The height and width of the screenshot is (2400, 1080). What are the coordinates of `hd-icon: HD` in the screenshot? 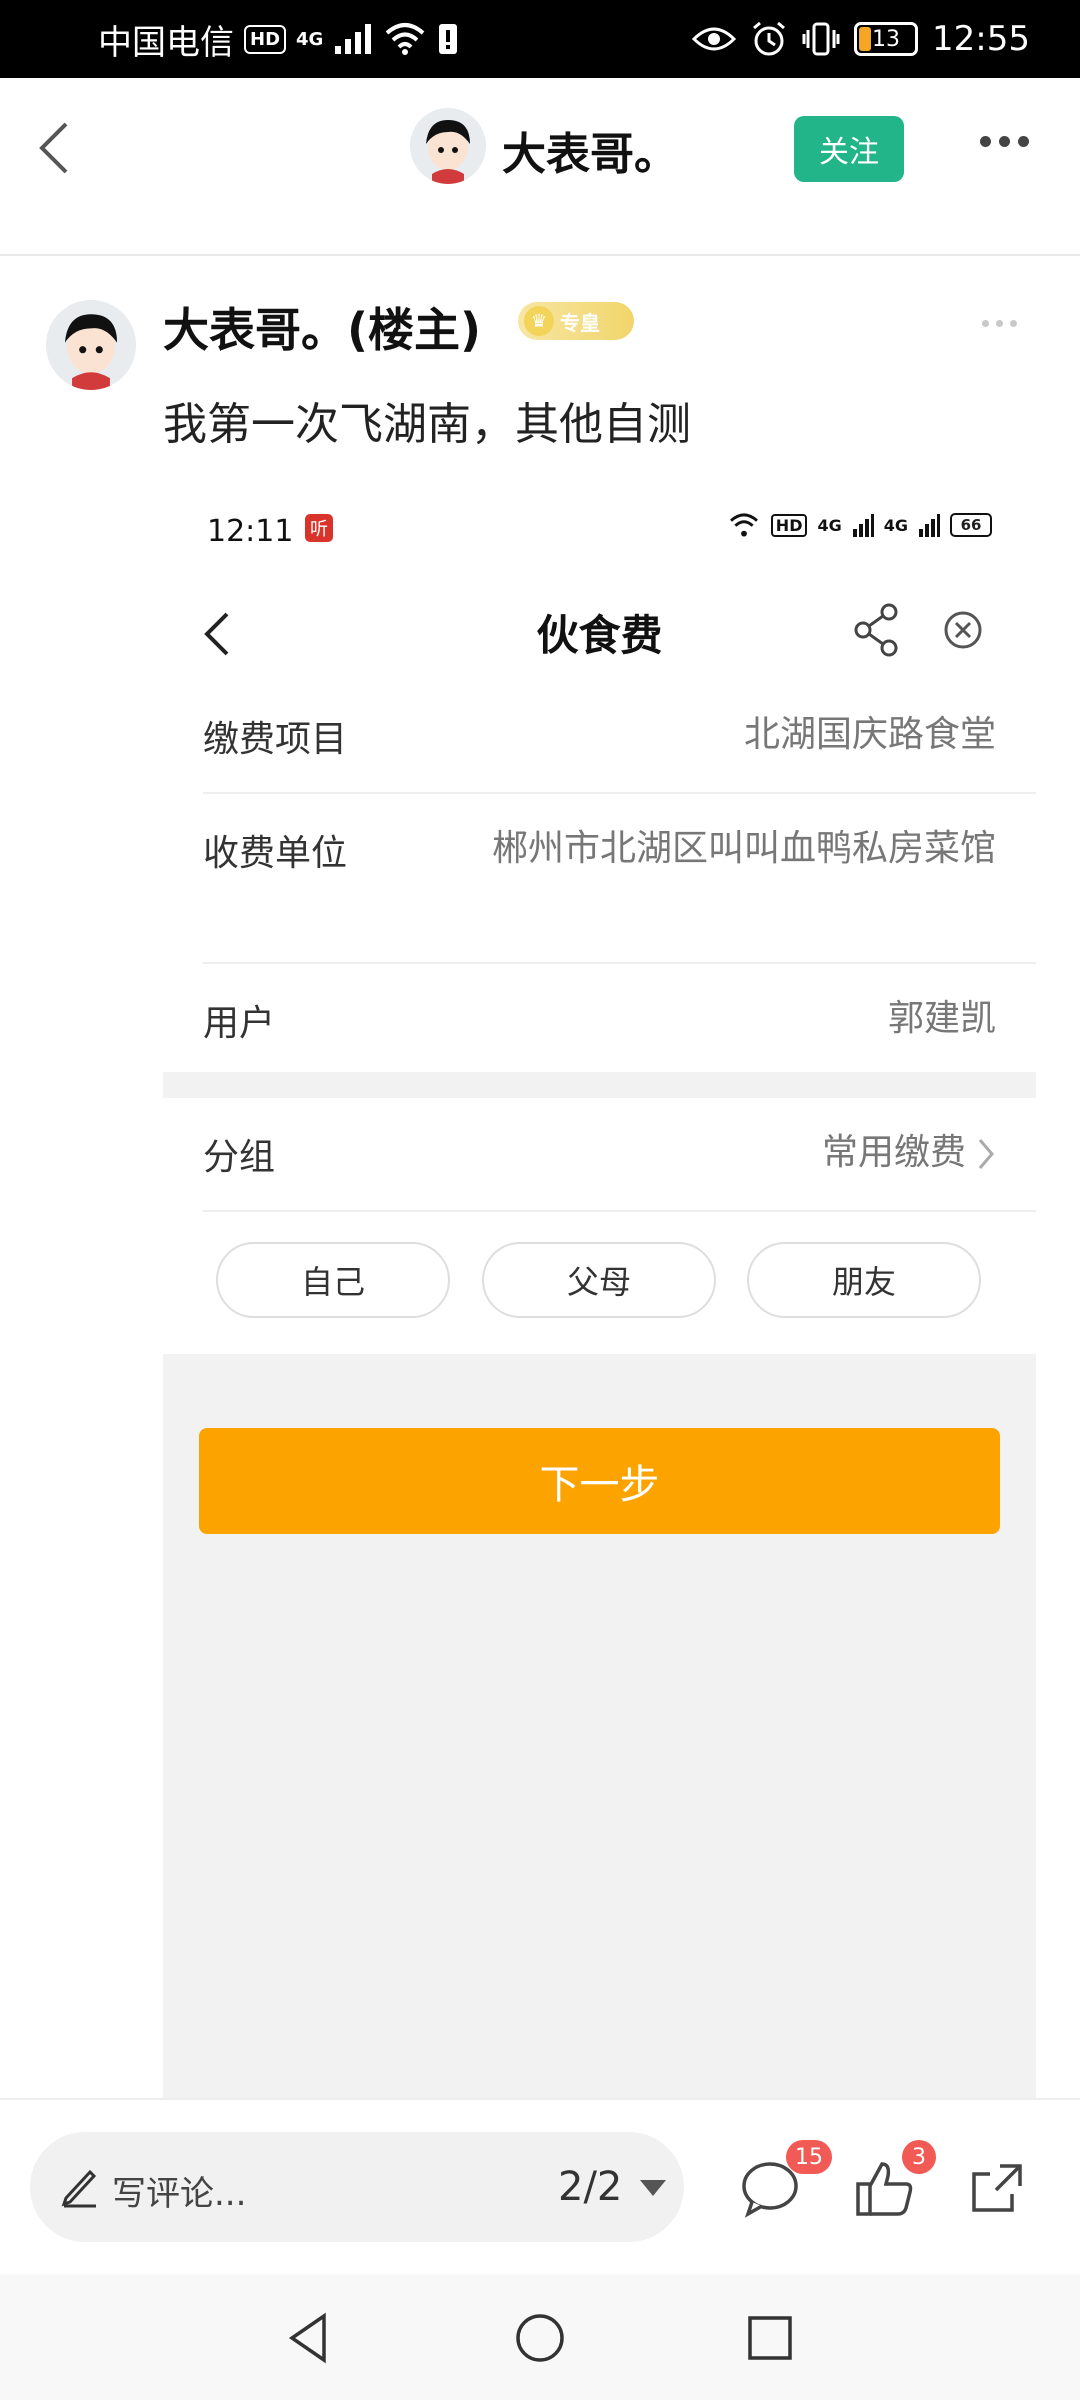 It's located at (265, 39).